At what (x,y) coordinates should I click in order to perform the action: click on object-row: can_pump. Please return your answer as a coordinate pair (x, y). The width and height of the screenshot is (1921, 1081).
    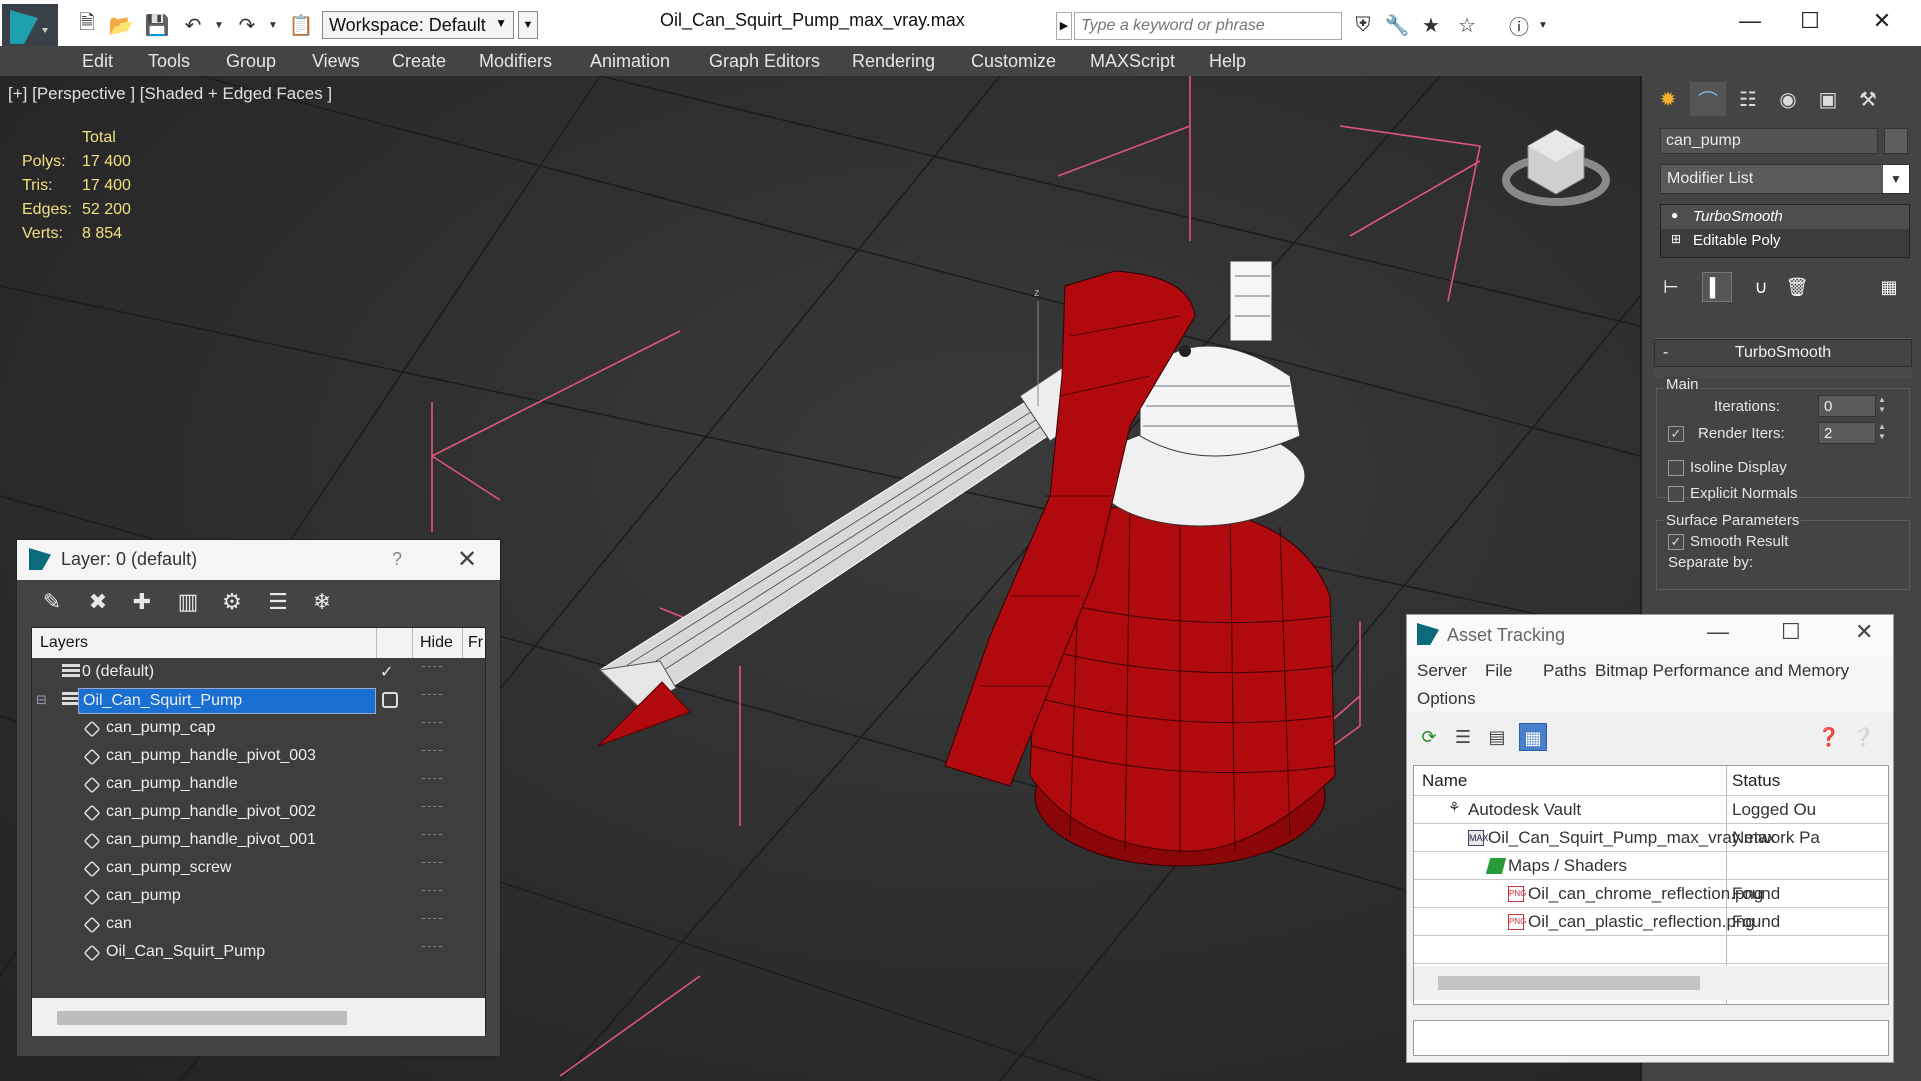
    Looking at the image, I should click on (258, 897).